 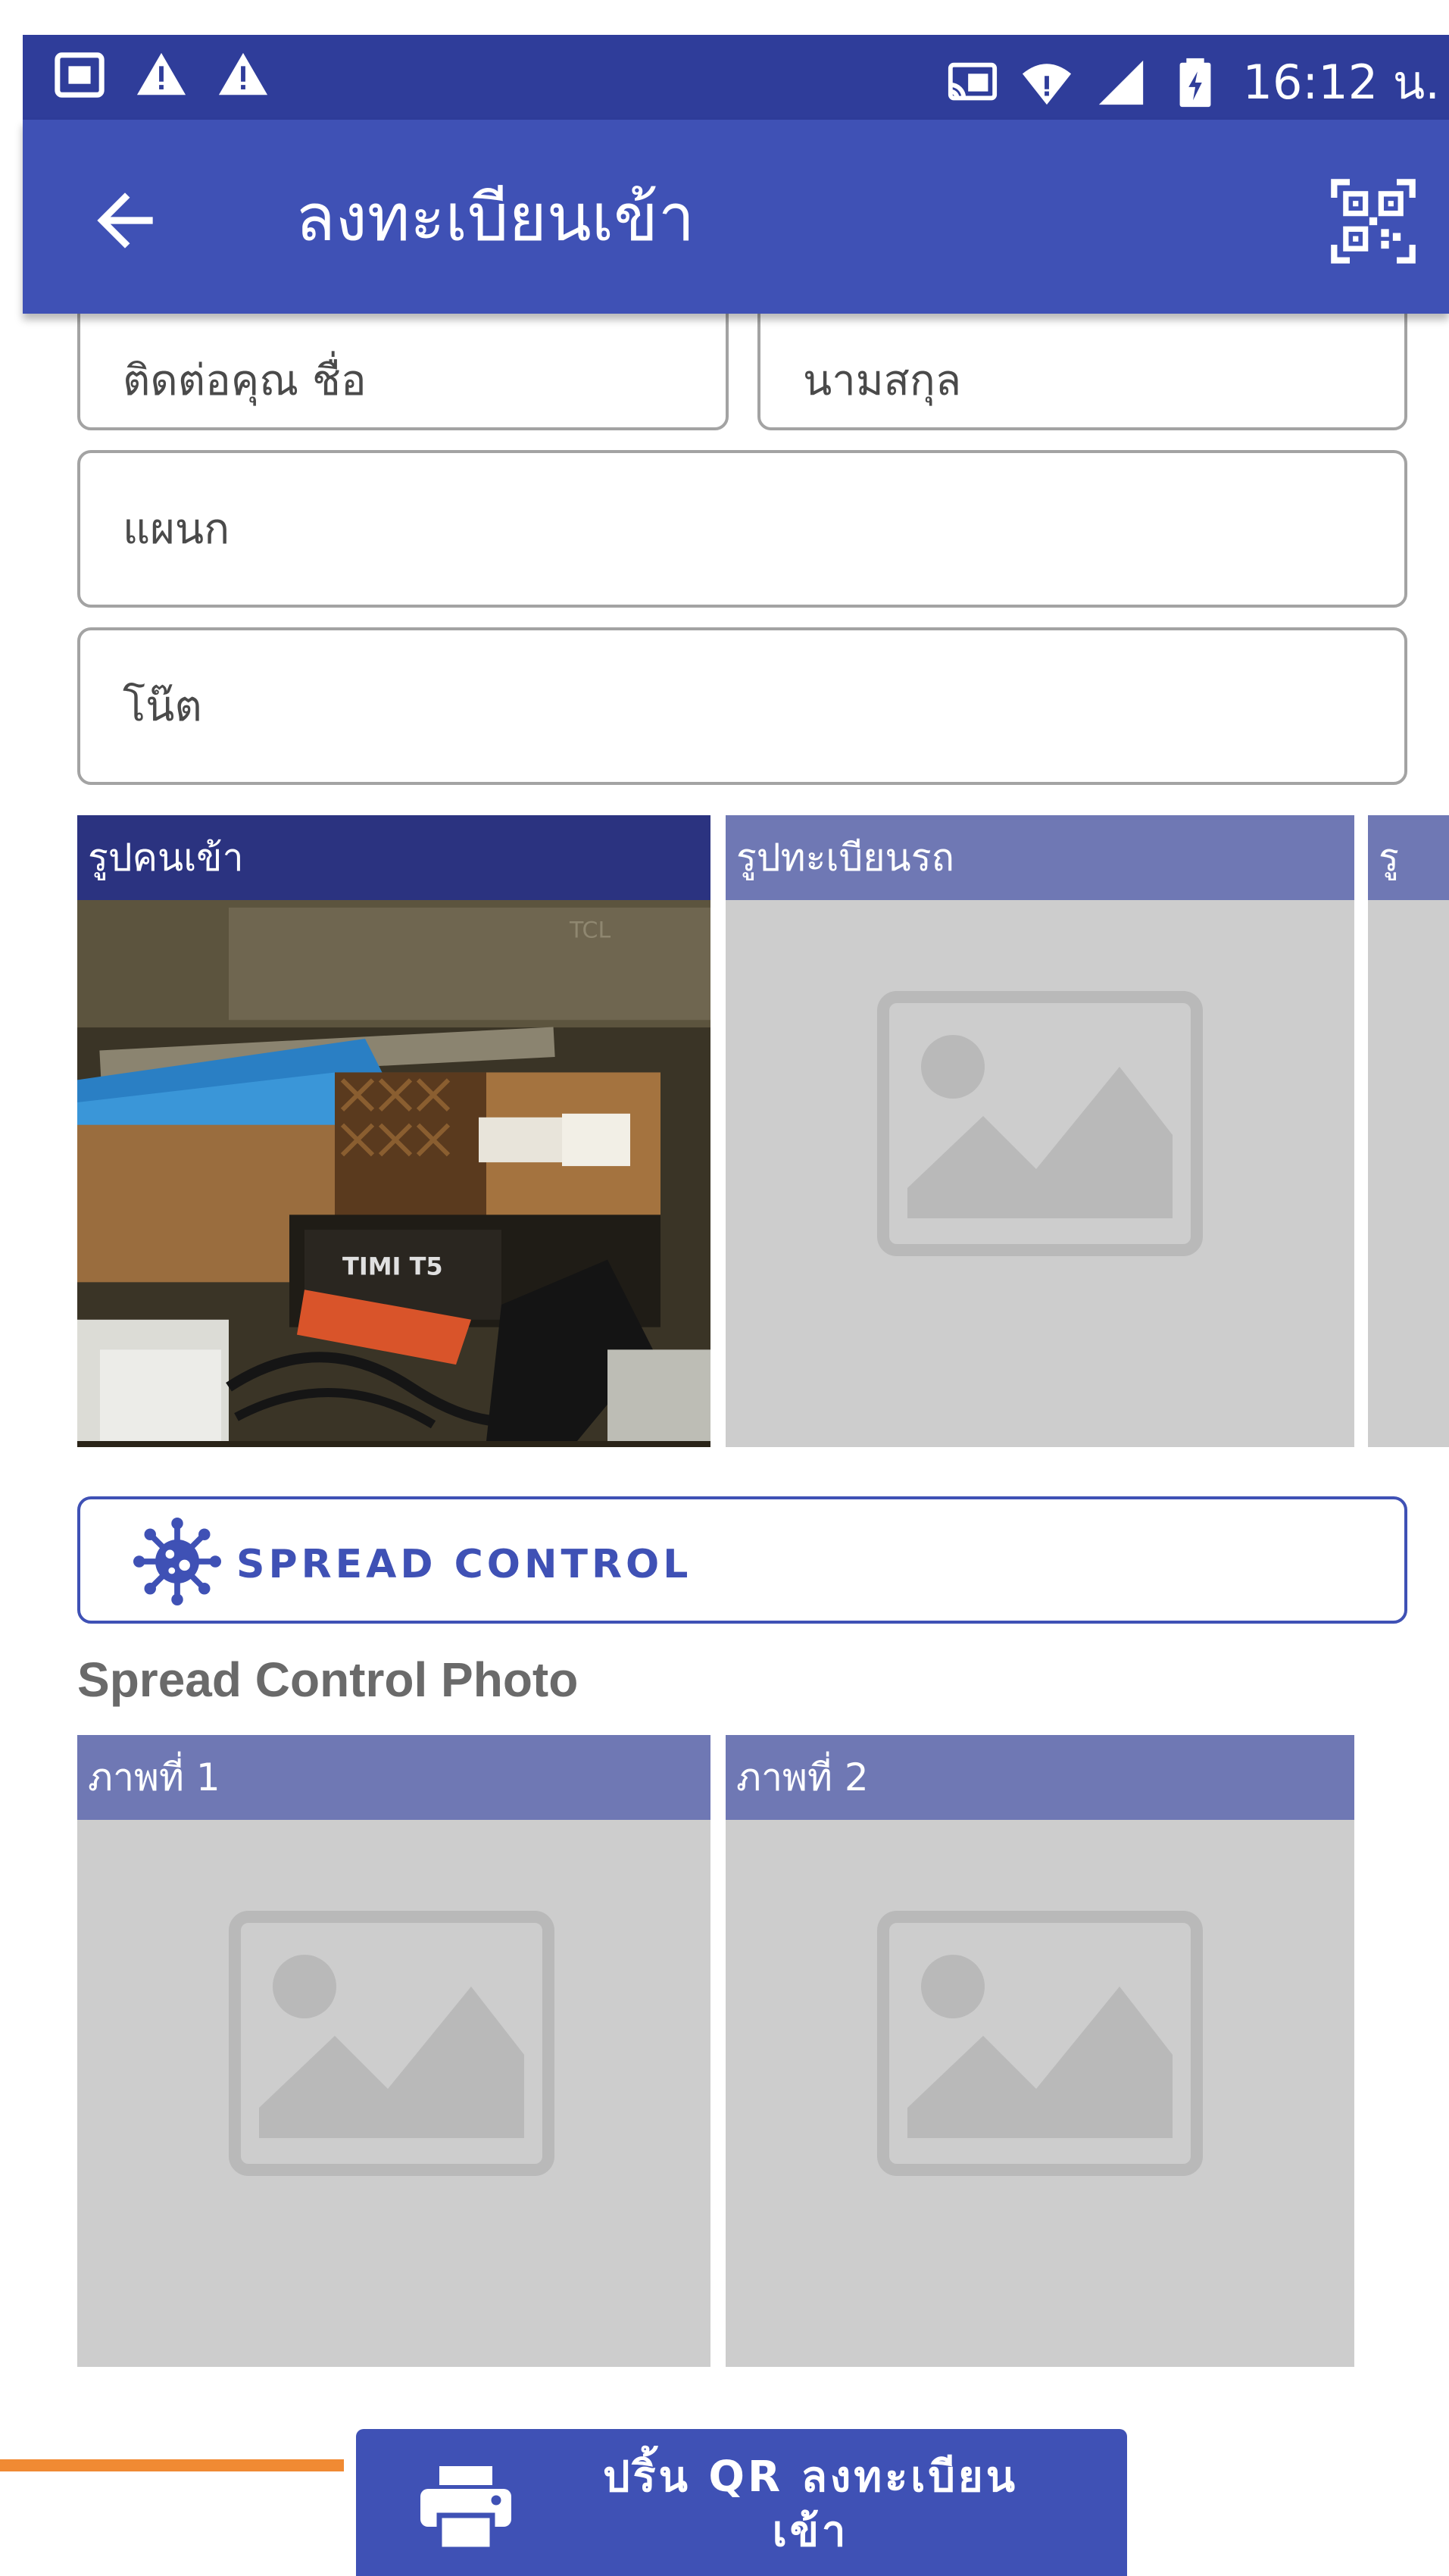 I want to click on extra-photo-tile: รู, so click(x=1408, y=1131).